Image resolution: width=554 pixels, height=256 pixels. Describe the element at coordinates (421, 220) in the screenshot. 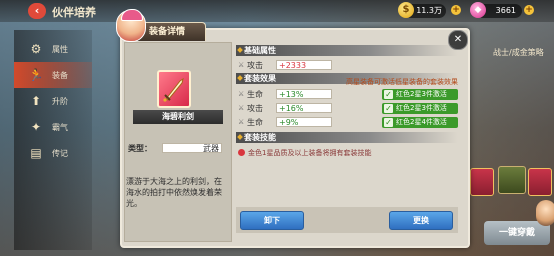

I see `replace-button: 更换` at that location.